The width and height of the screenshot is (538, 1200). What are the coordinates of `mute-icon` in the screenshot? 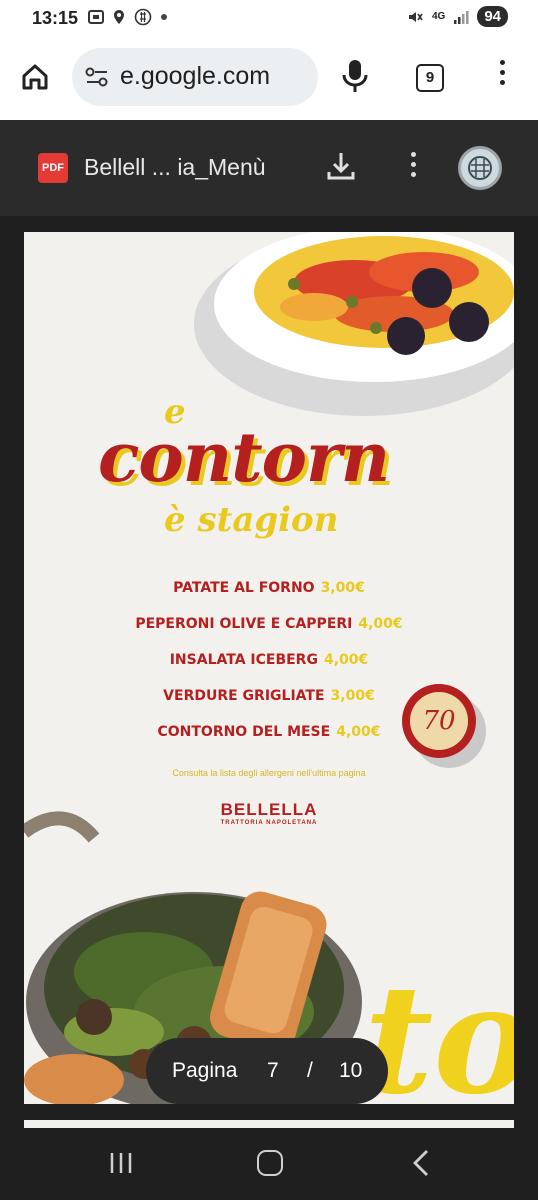 It's located at (415, 16).